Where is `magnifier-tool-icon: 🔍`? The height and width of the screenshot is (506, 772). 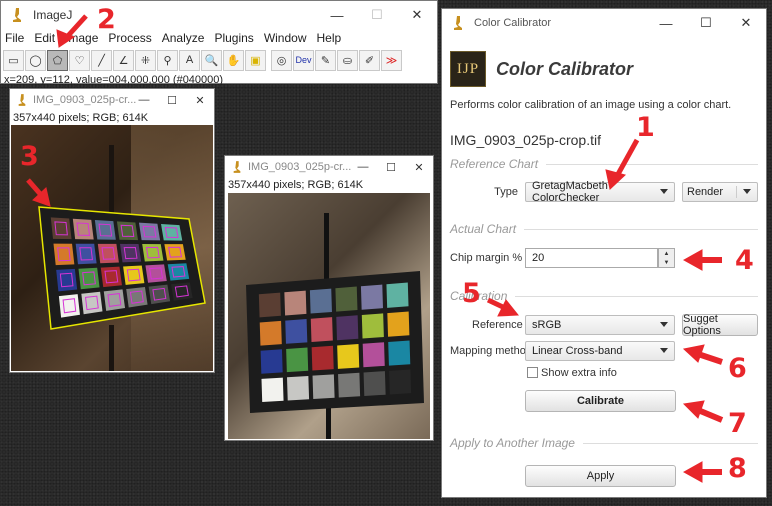
magnifier-tool-icon: 🔍 is located at coordinates (211, 60).